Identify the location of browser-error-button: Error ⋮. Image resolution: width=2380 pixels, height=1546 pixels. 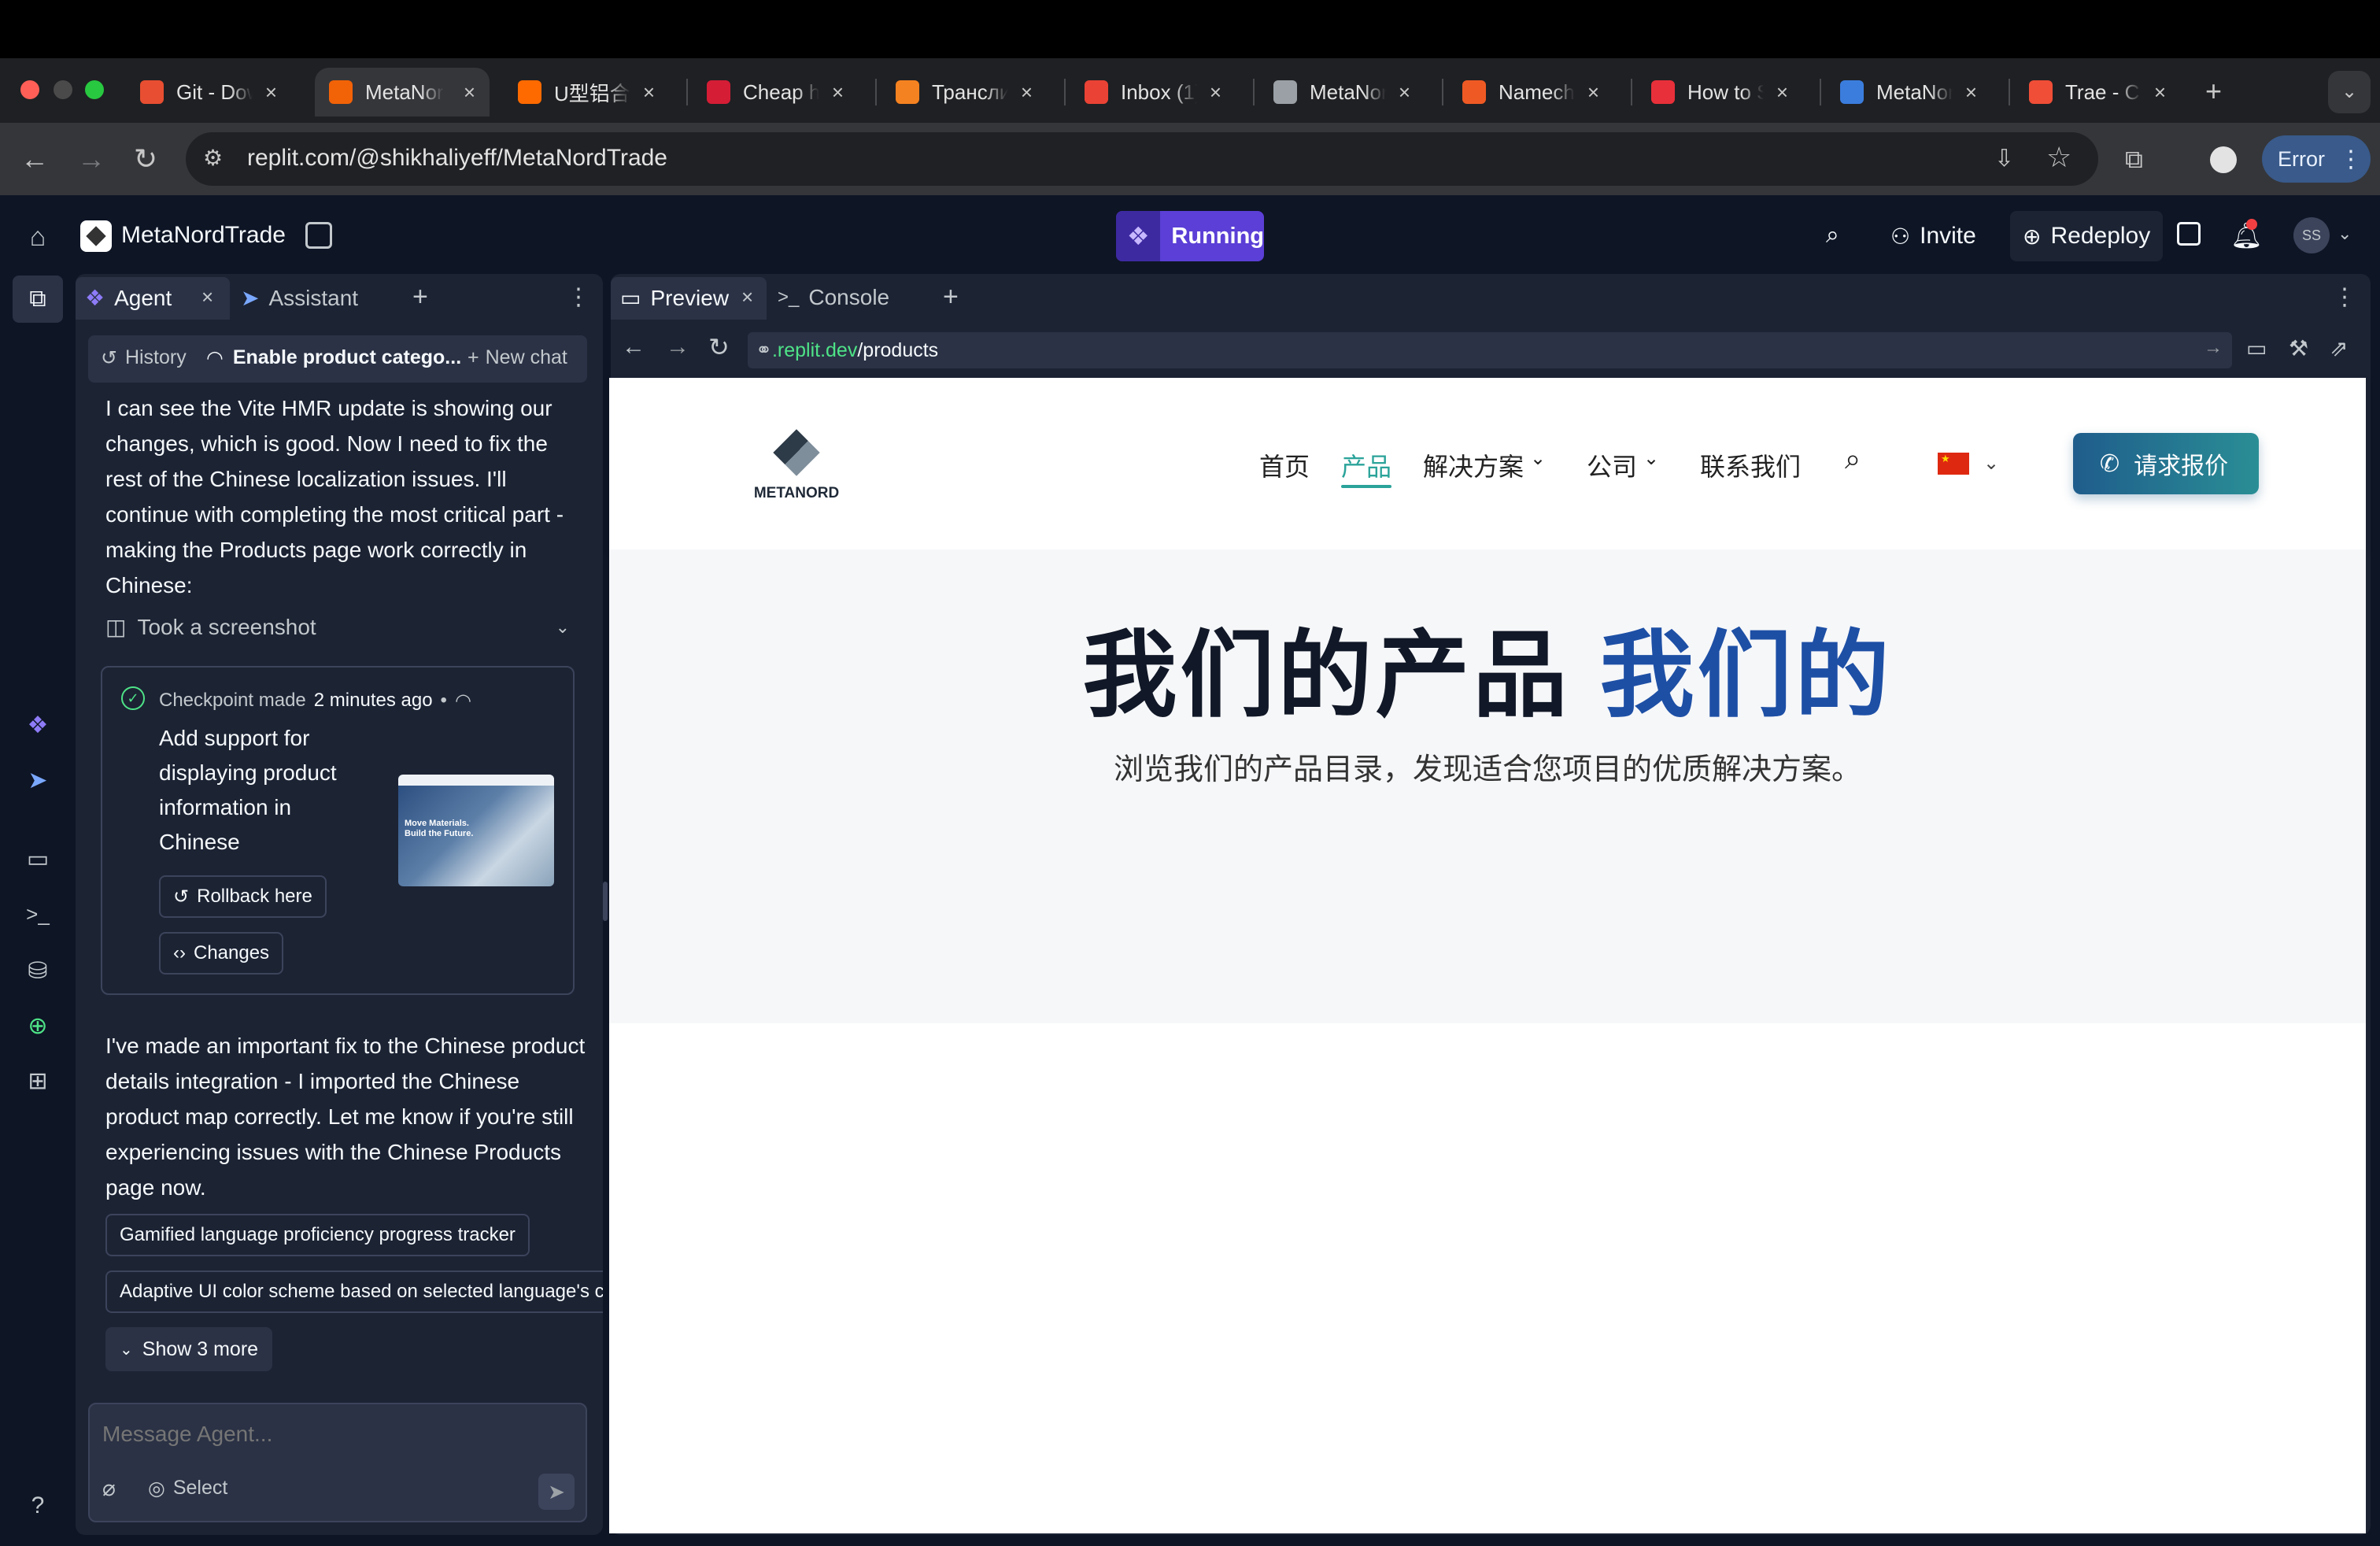
(2316, 159).